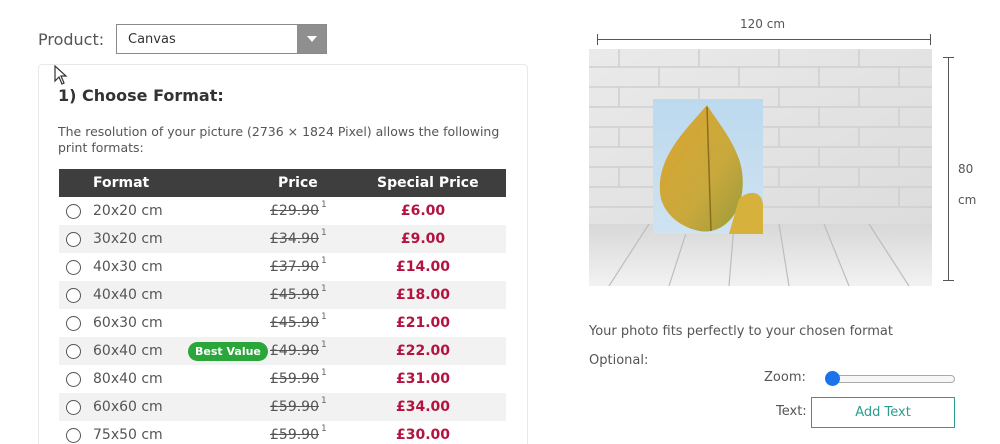 The width and height of the screenshot is (1000, 444). Describe the element at coordinates (221, 39) in the screenshot. I see `product-select: Canvas` at that location.